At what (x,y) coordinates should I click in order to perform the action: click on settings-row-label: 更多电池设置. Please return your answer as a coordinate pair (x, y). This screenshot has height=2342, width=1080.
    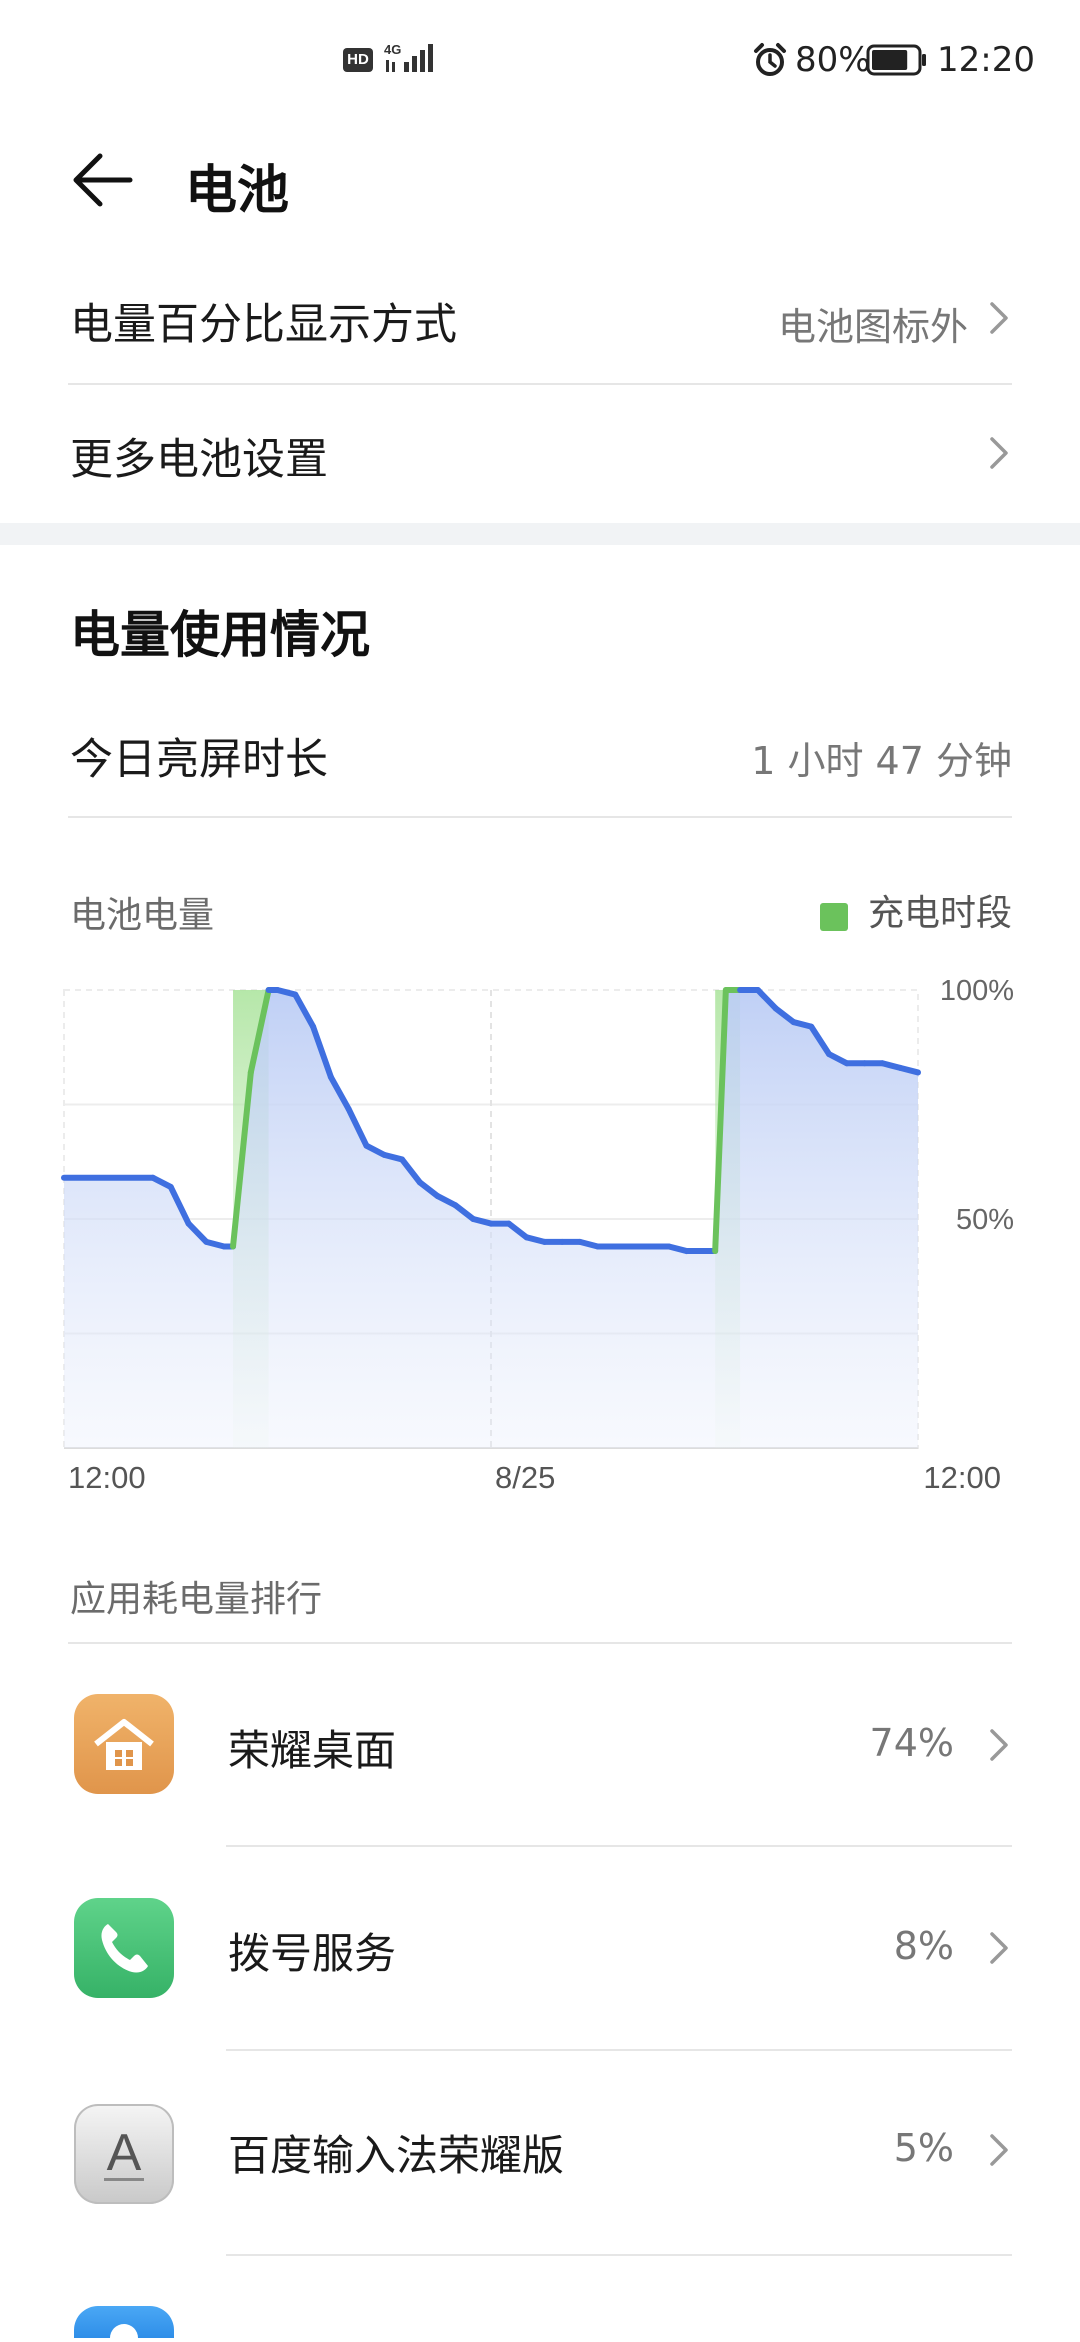
    Looking at the image, I should click on (199, 460).